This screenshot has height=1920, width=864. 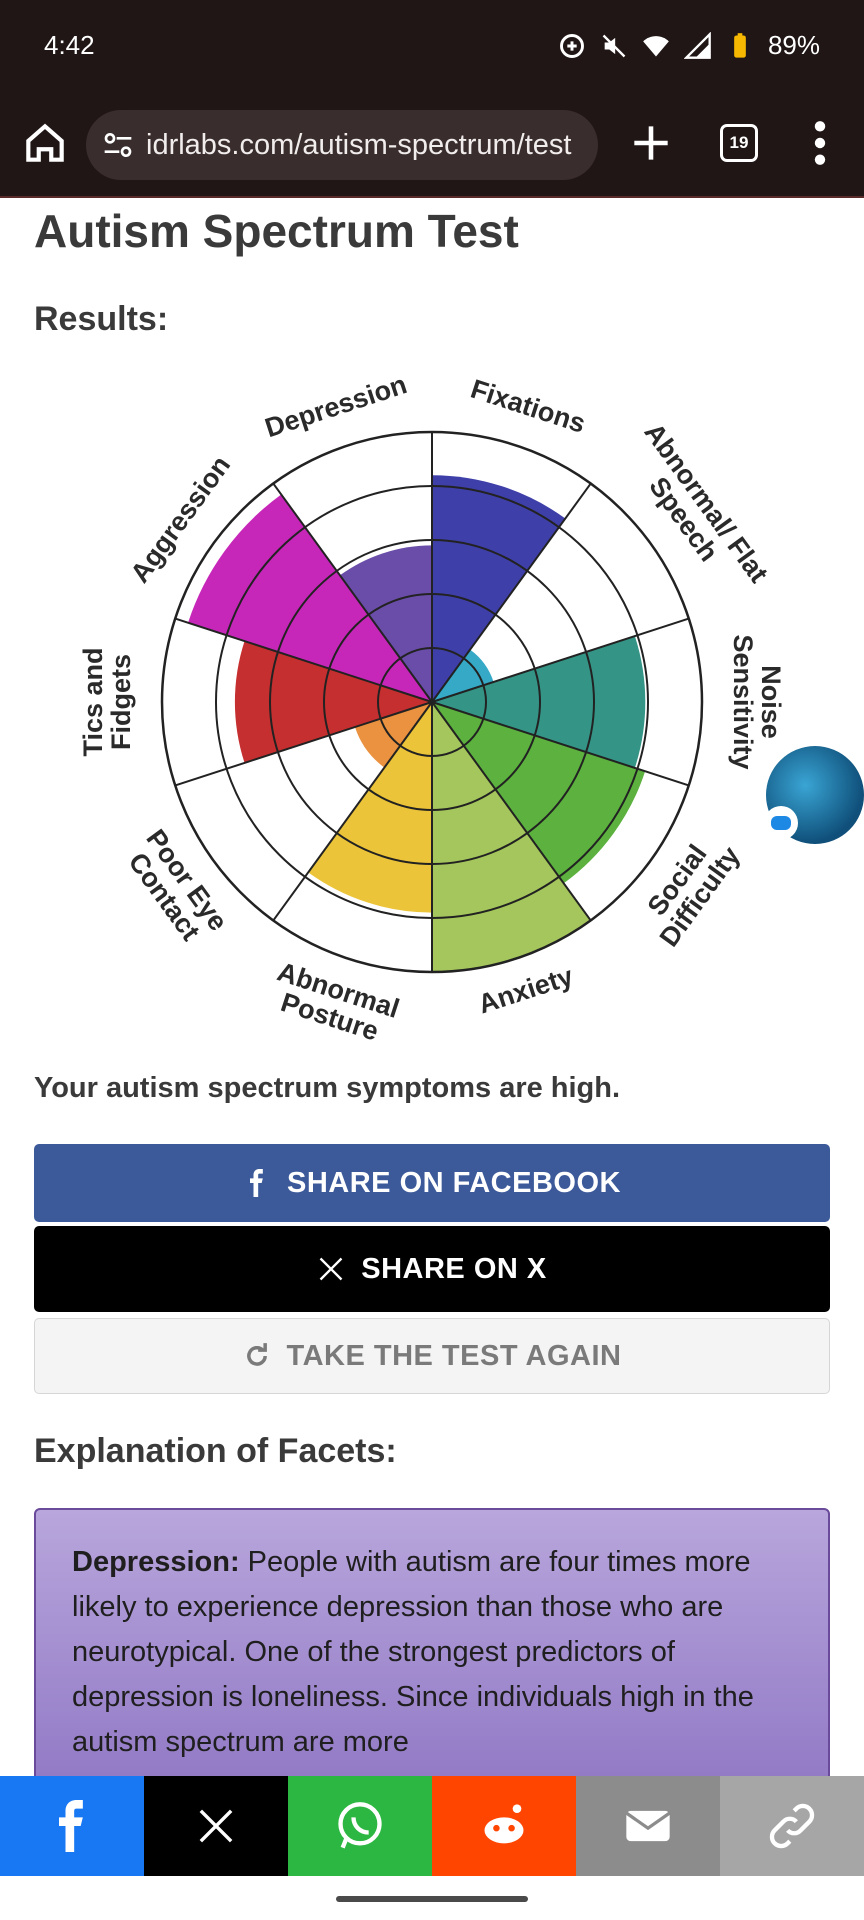 I want to click on browser-toolbar: idrlabs.com/autism-spectrum/test 19, so click(x=432, y=147).